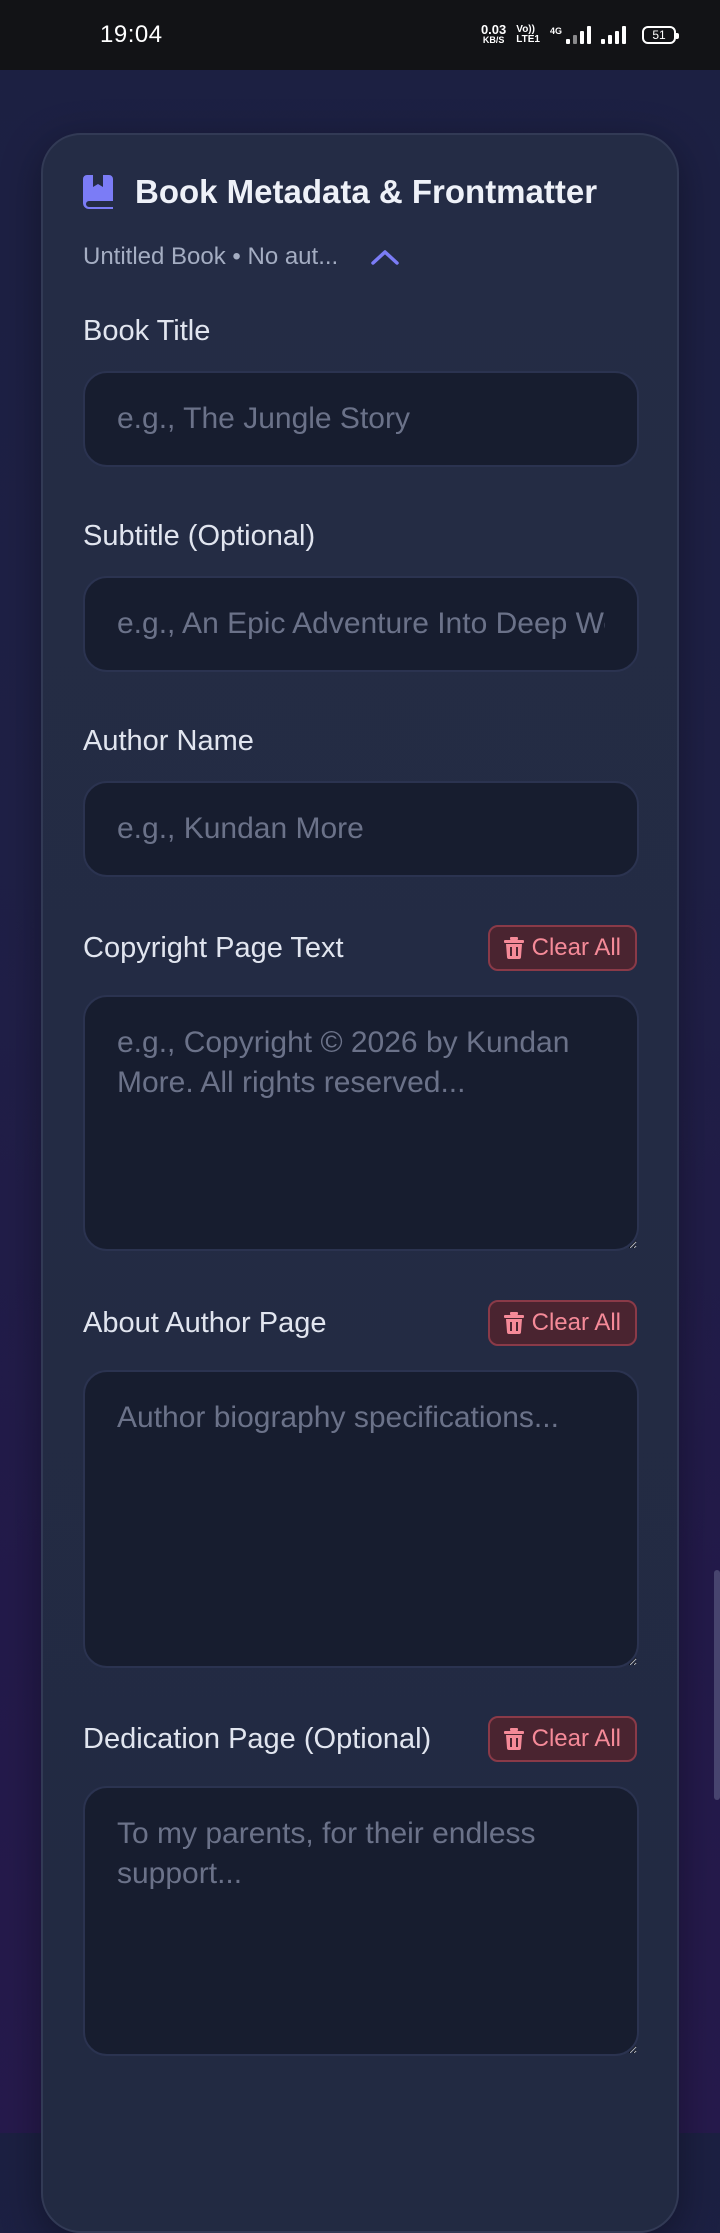  What do you see at coordinates (213, 948) in the screenshot?
I see `copyright-label: Copyright Page Text` at bounding box center [213, 948].